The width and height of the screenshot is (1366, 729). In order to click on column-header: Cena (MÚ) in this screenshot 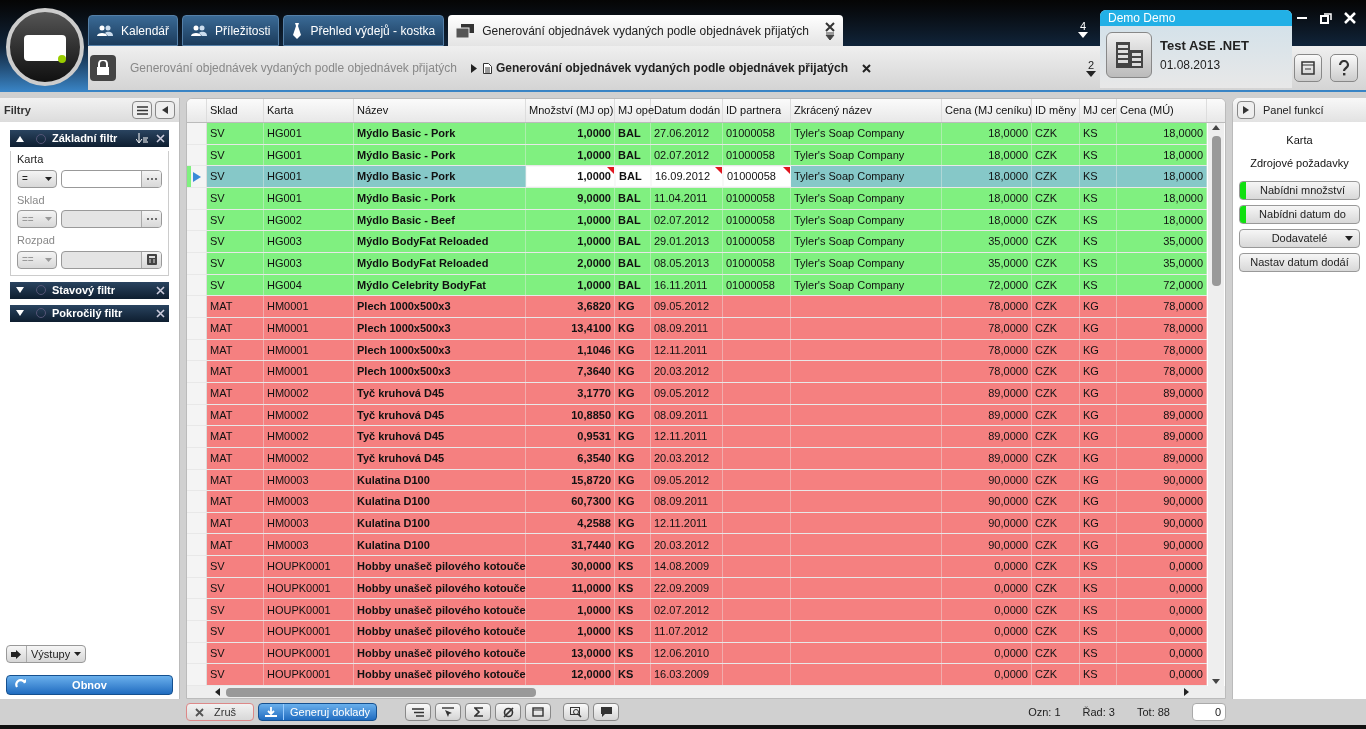, I will do `click(1162, 110)`.